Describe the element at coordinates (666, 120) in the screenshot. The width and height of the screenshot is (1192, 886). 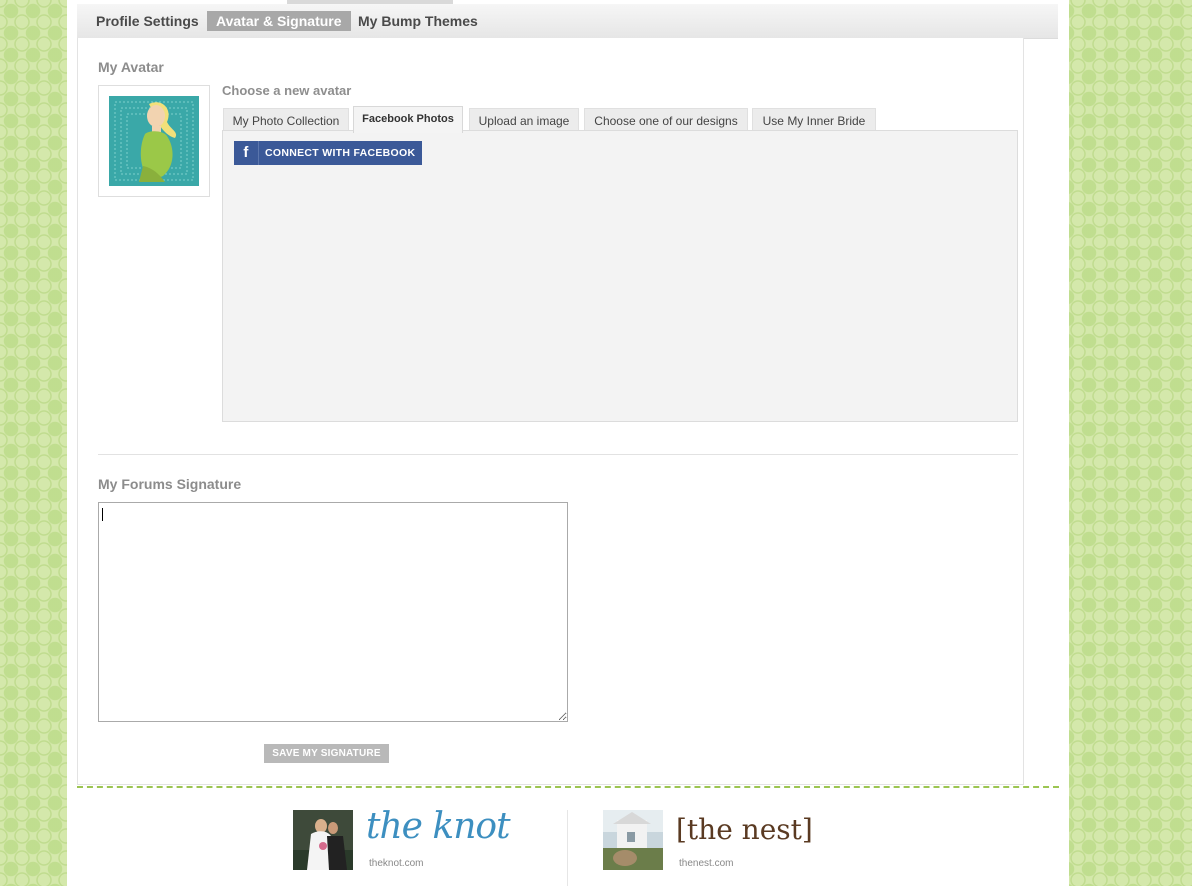
I see `tab-choose-design: Choose one of our designs` at that location.